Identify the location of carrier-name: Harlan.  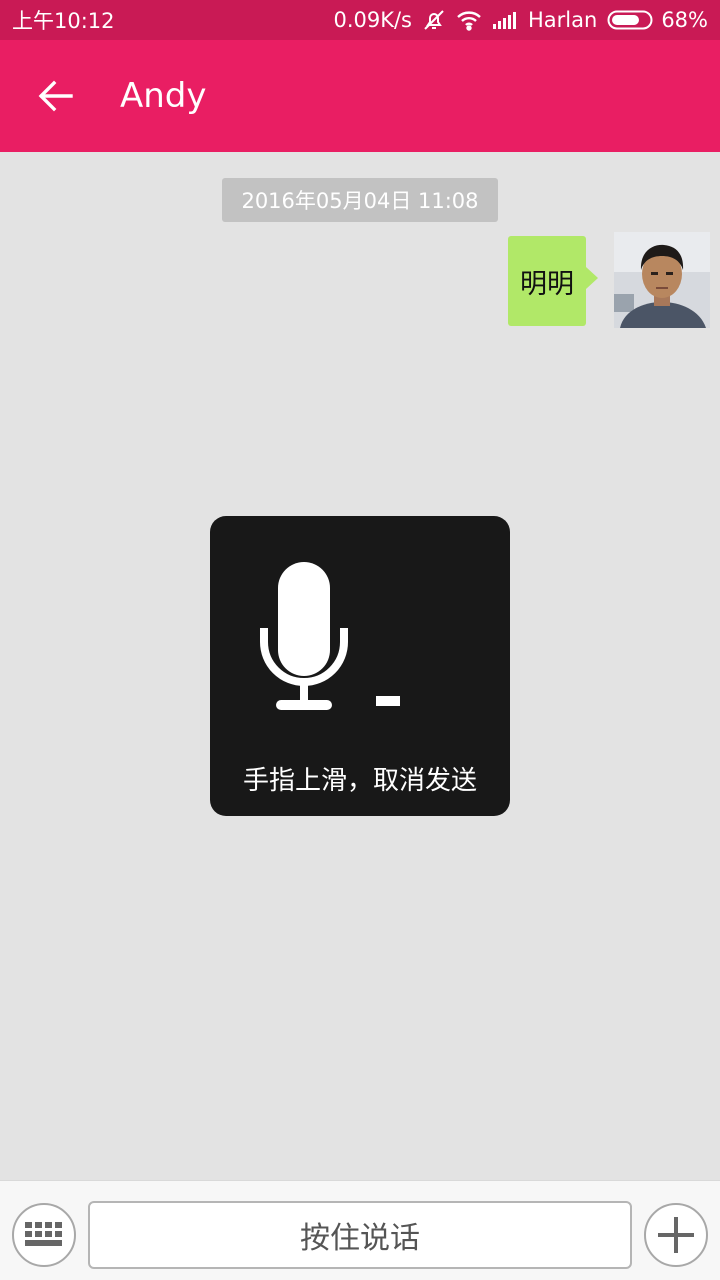
(563, 20).